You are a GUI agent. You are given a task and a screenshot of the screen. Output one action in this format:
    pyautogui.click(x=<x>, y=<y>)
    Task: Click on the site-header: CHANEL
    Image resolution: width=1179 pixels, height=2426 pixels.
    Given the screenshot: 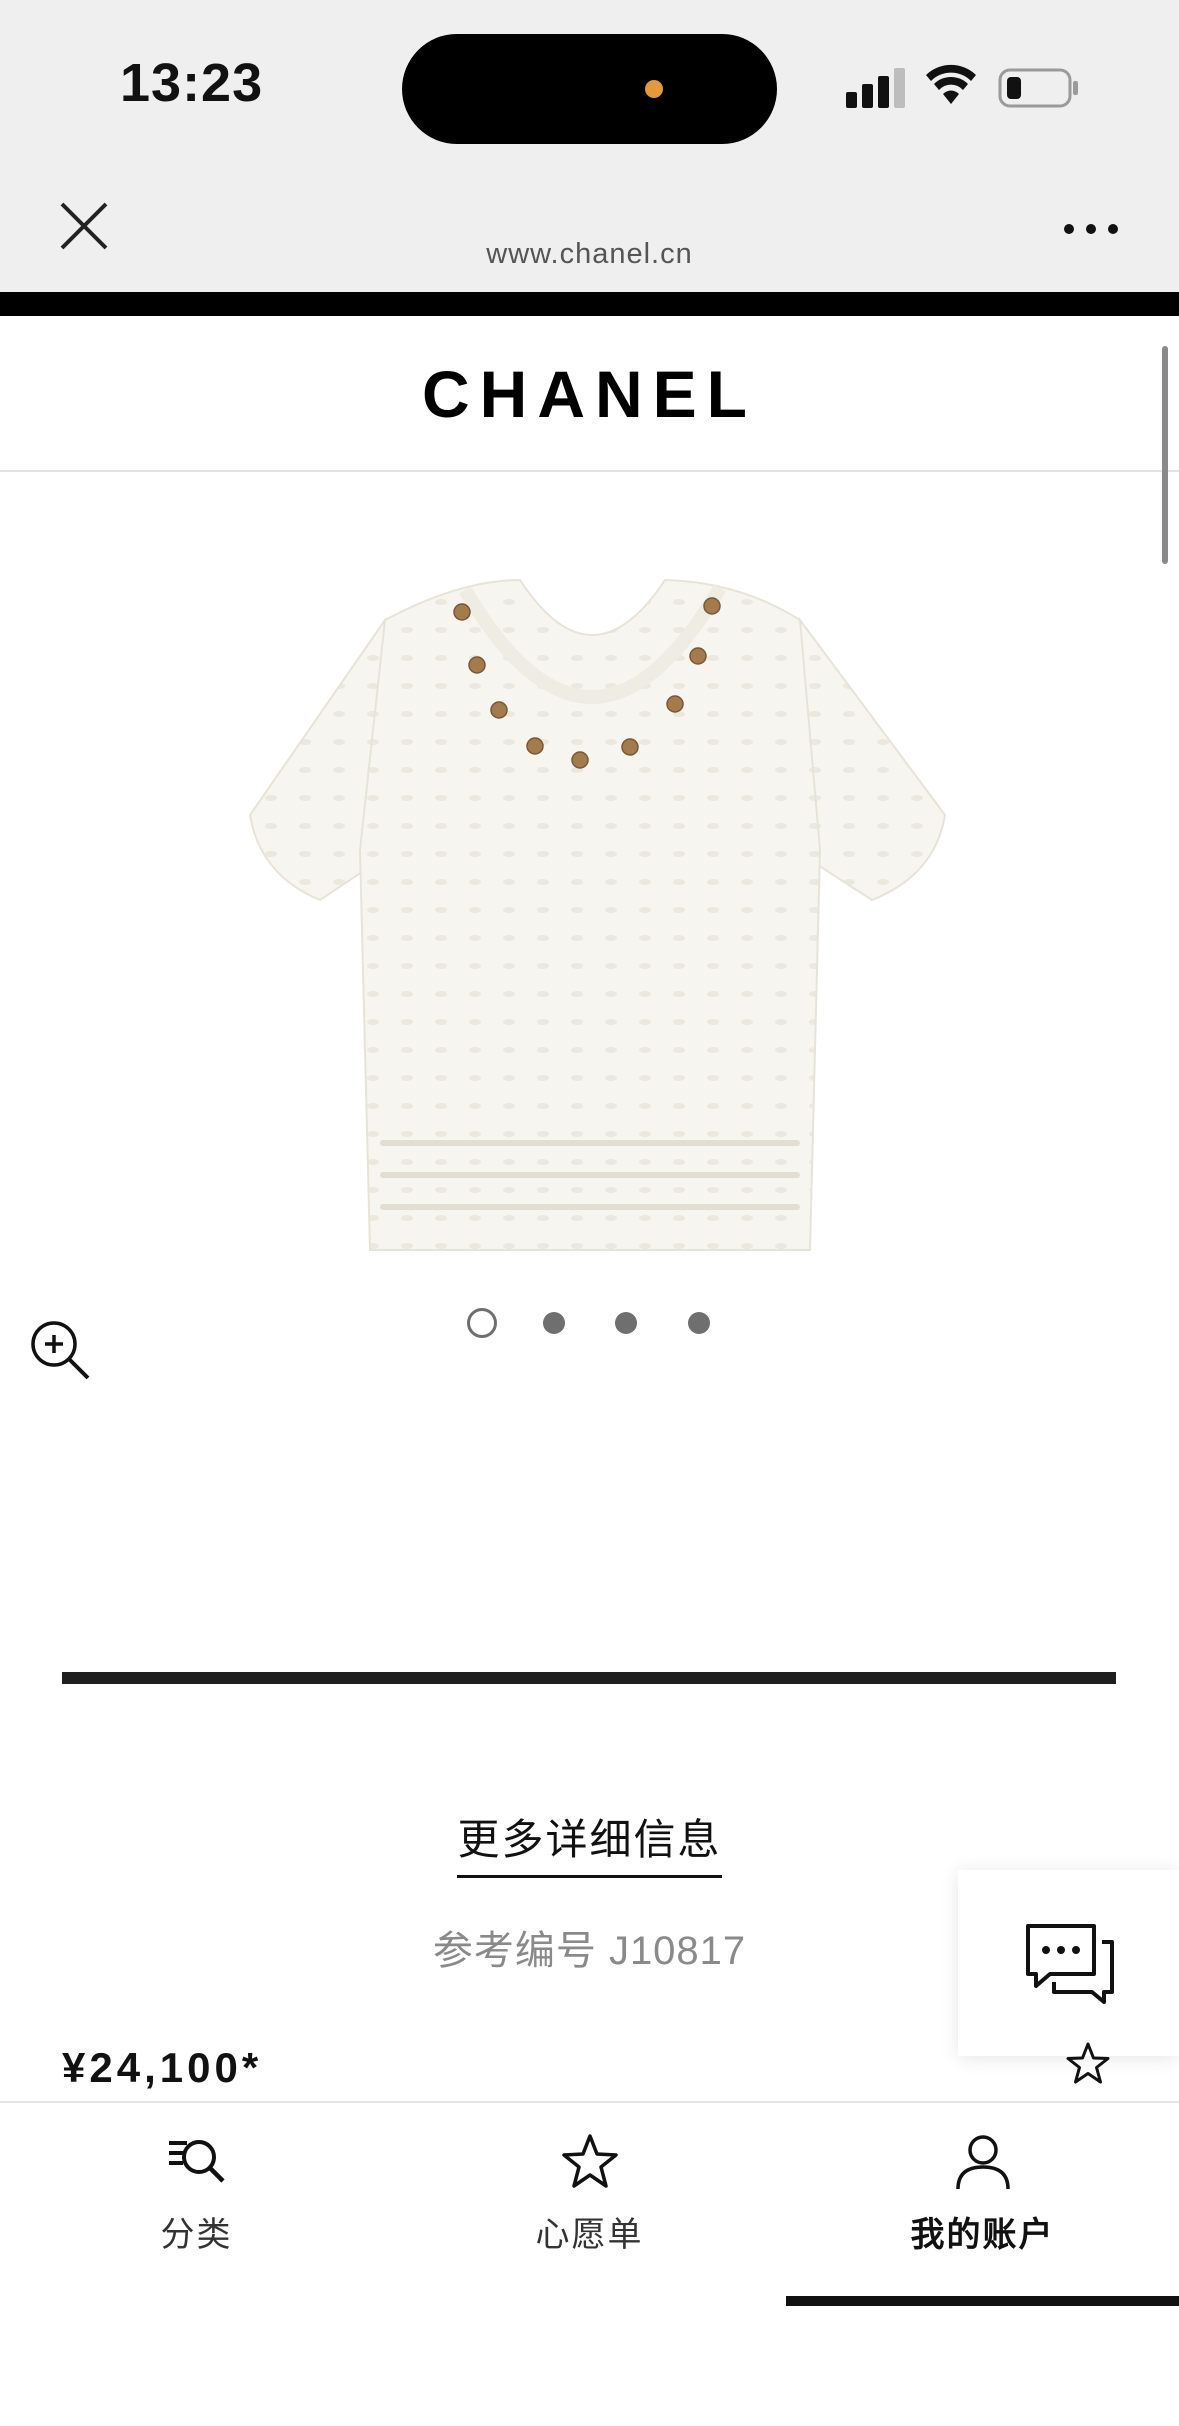 What is the action you would take?
    pyautogui.click(x=589, y=394)
    